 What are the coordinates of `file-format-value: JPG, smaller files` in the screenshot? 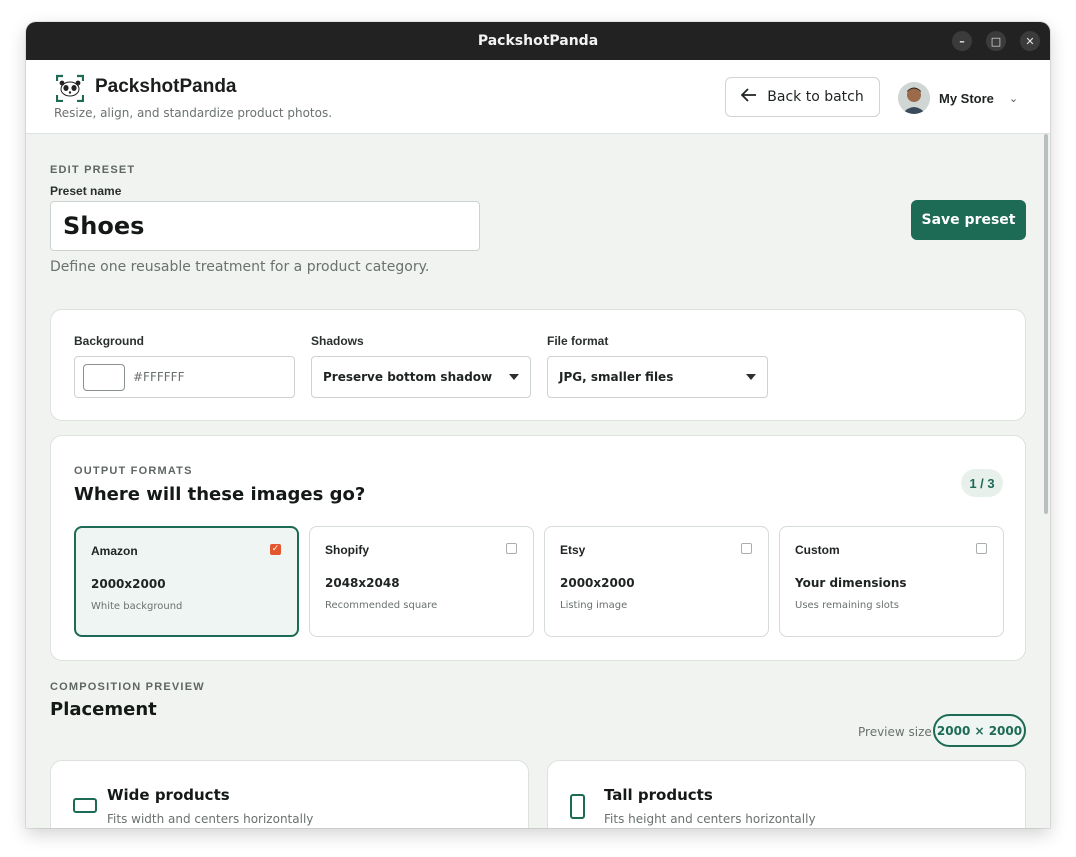 It's located at (616, 377).